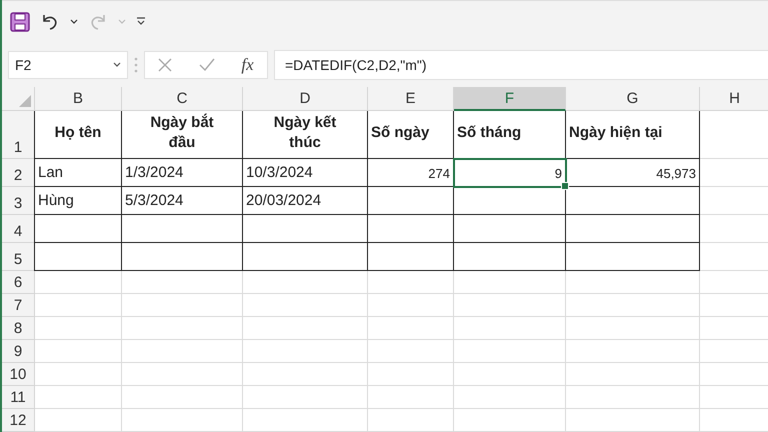 The image size is (768, 432). I want to click on table-cell: Ngày bắt đầu, so click(182, 135).